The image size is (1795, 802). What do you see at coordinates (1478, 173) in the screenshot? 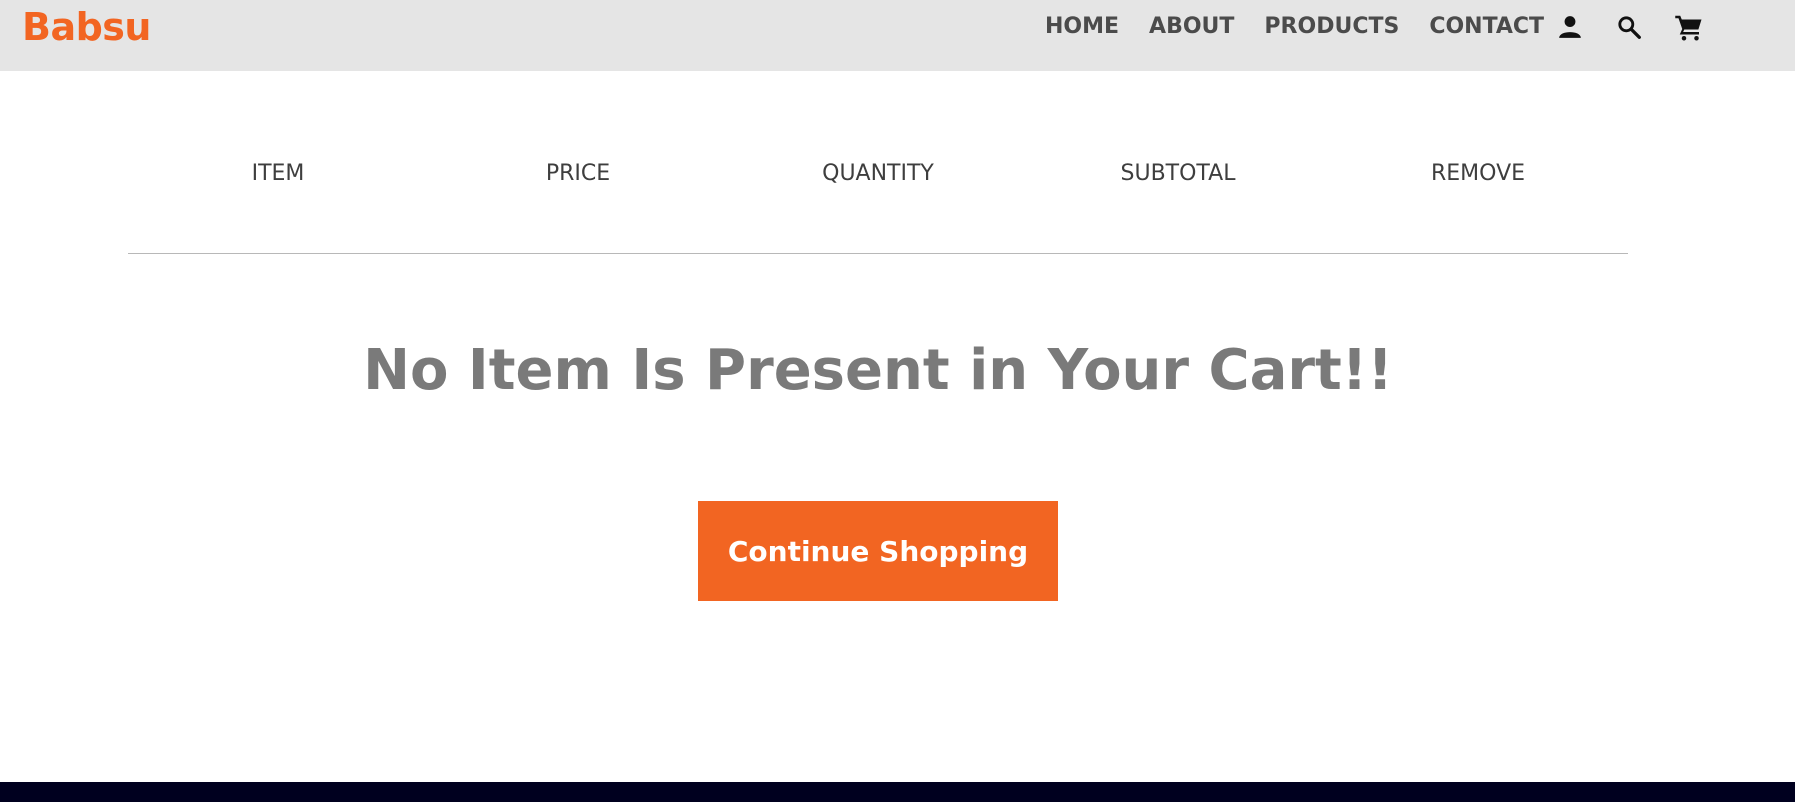
I see `column-header-remove: REMOVE` at bounding box center [1478, 173].